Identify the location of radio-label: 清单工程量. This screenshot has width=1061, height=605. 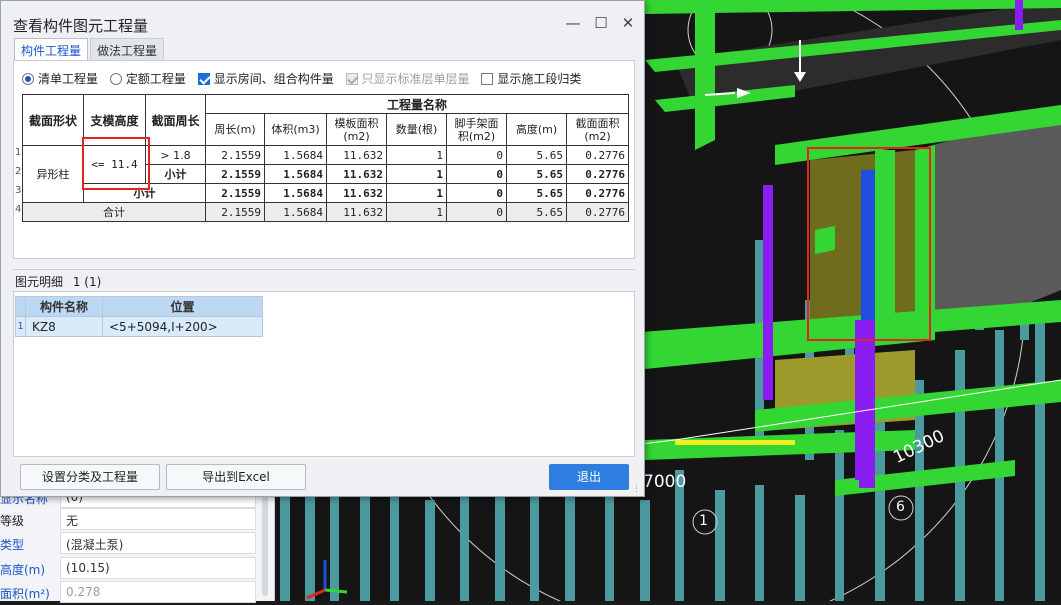
(68, 79).